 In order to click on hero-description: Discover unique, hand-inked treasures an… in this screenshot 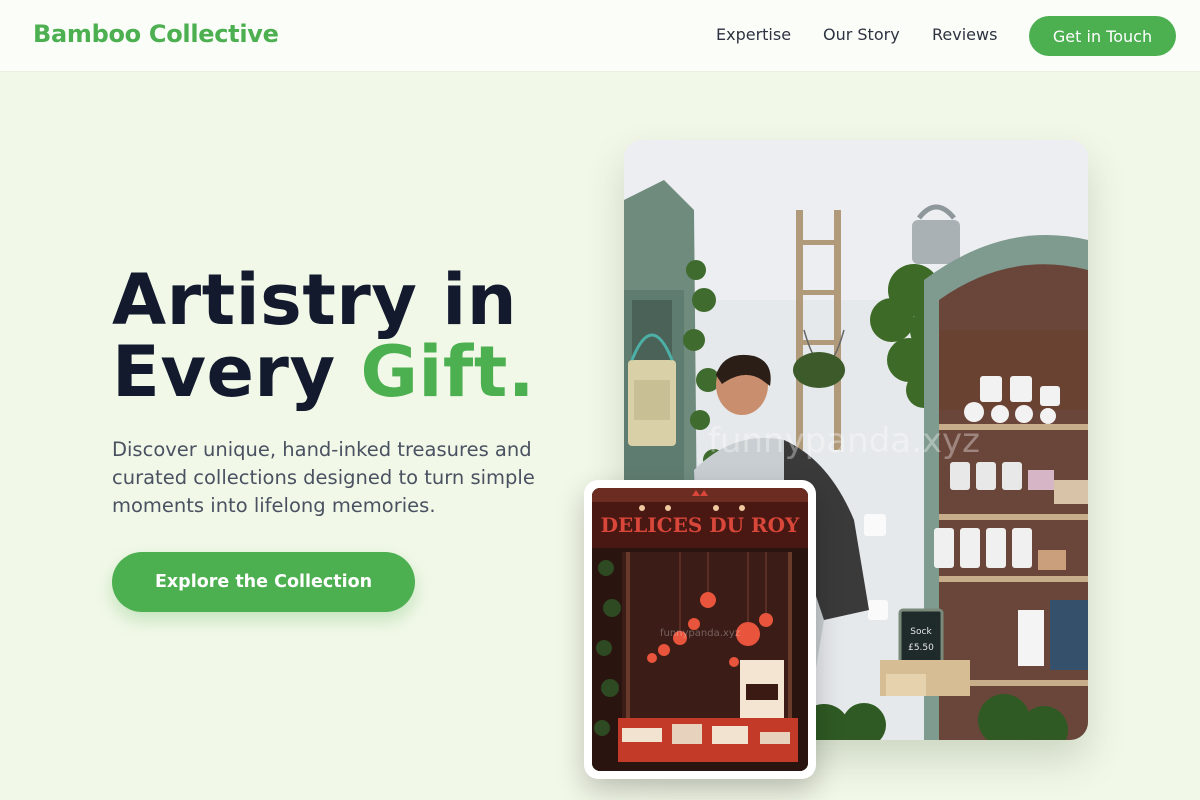, I will do `click(323, 477)`.